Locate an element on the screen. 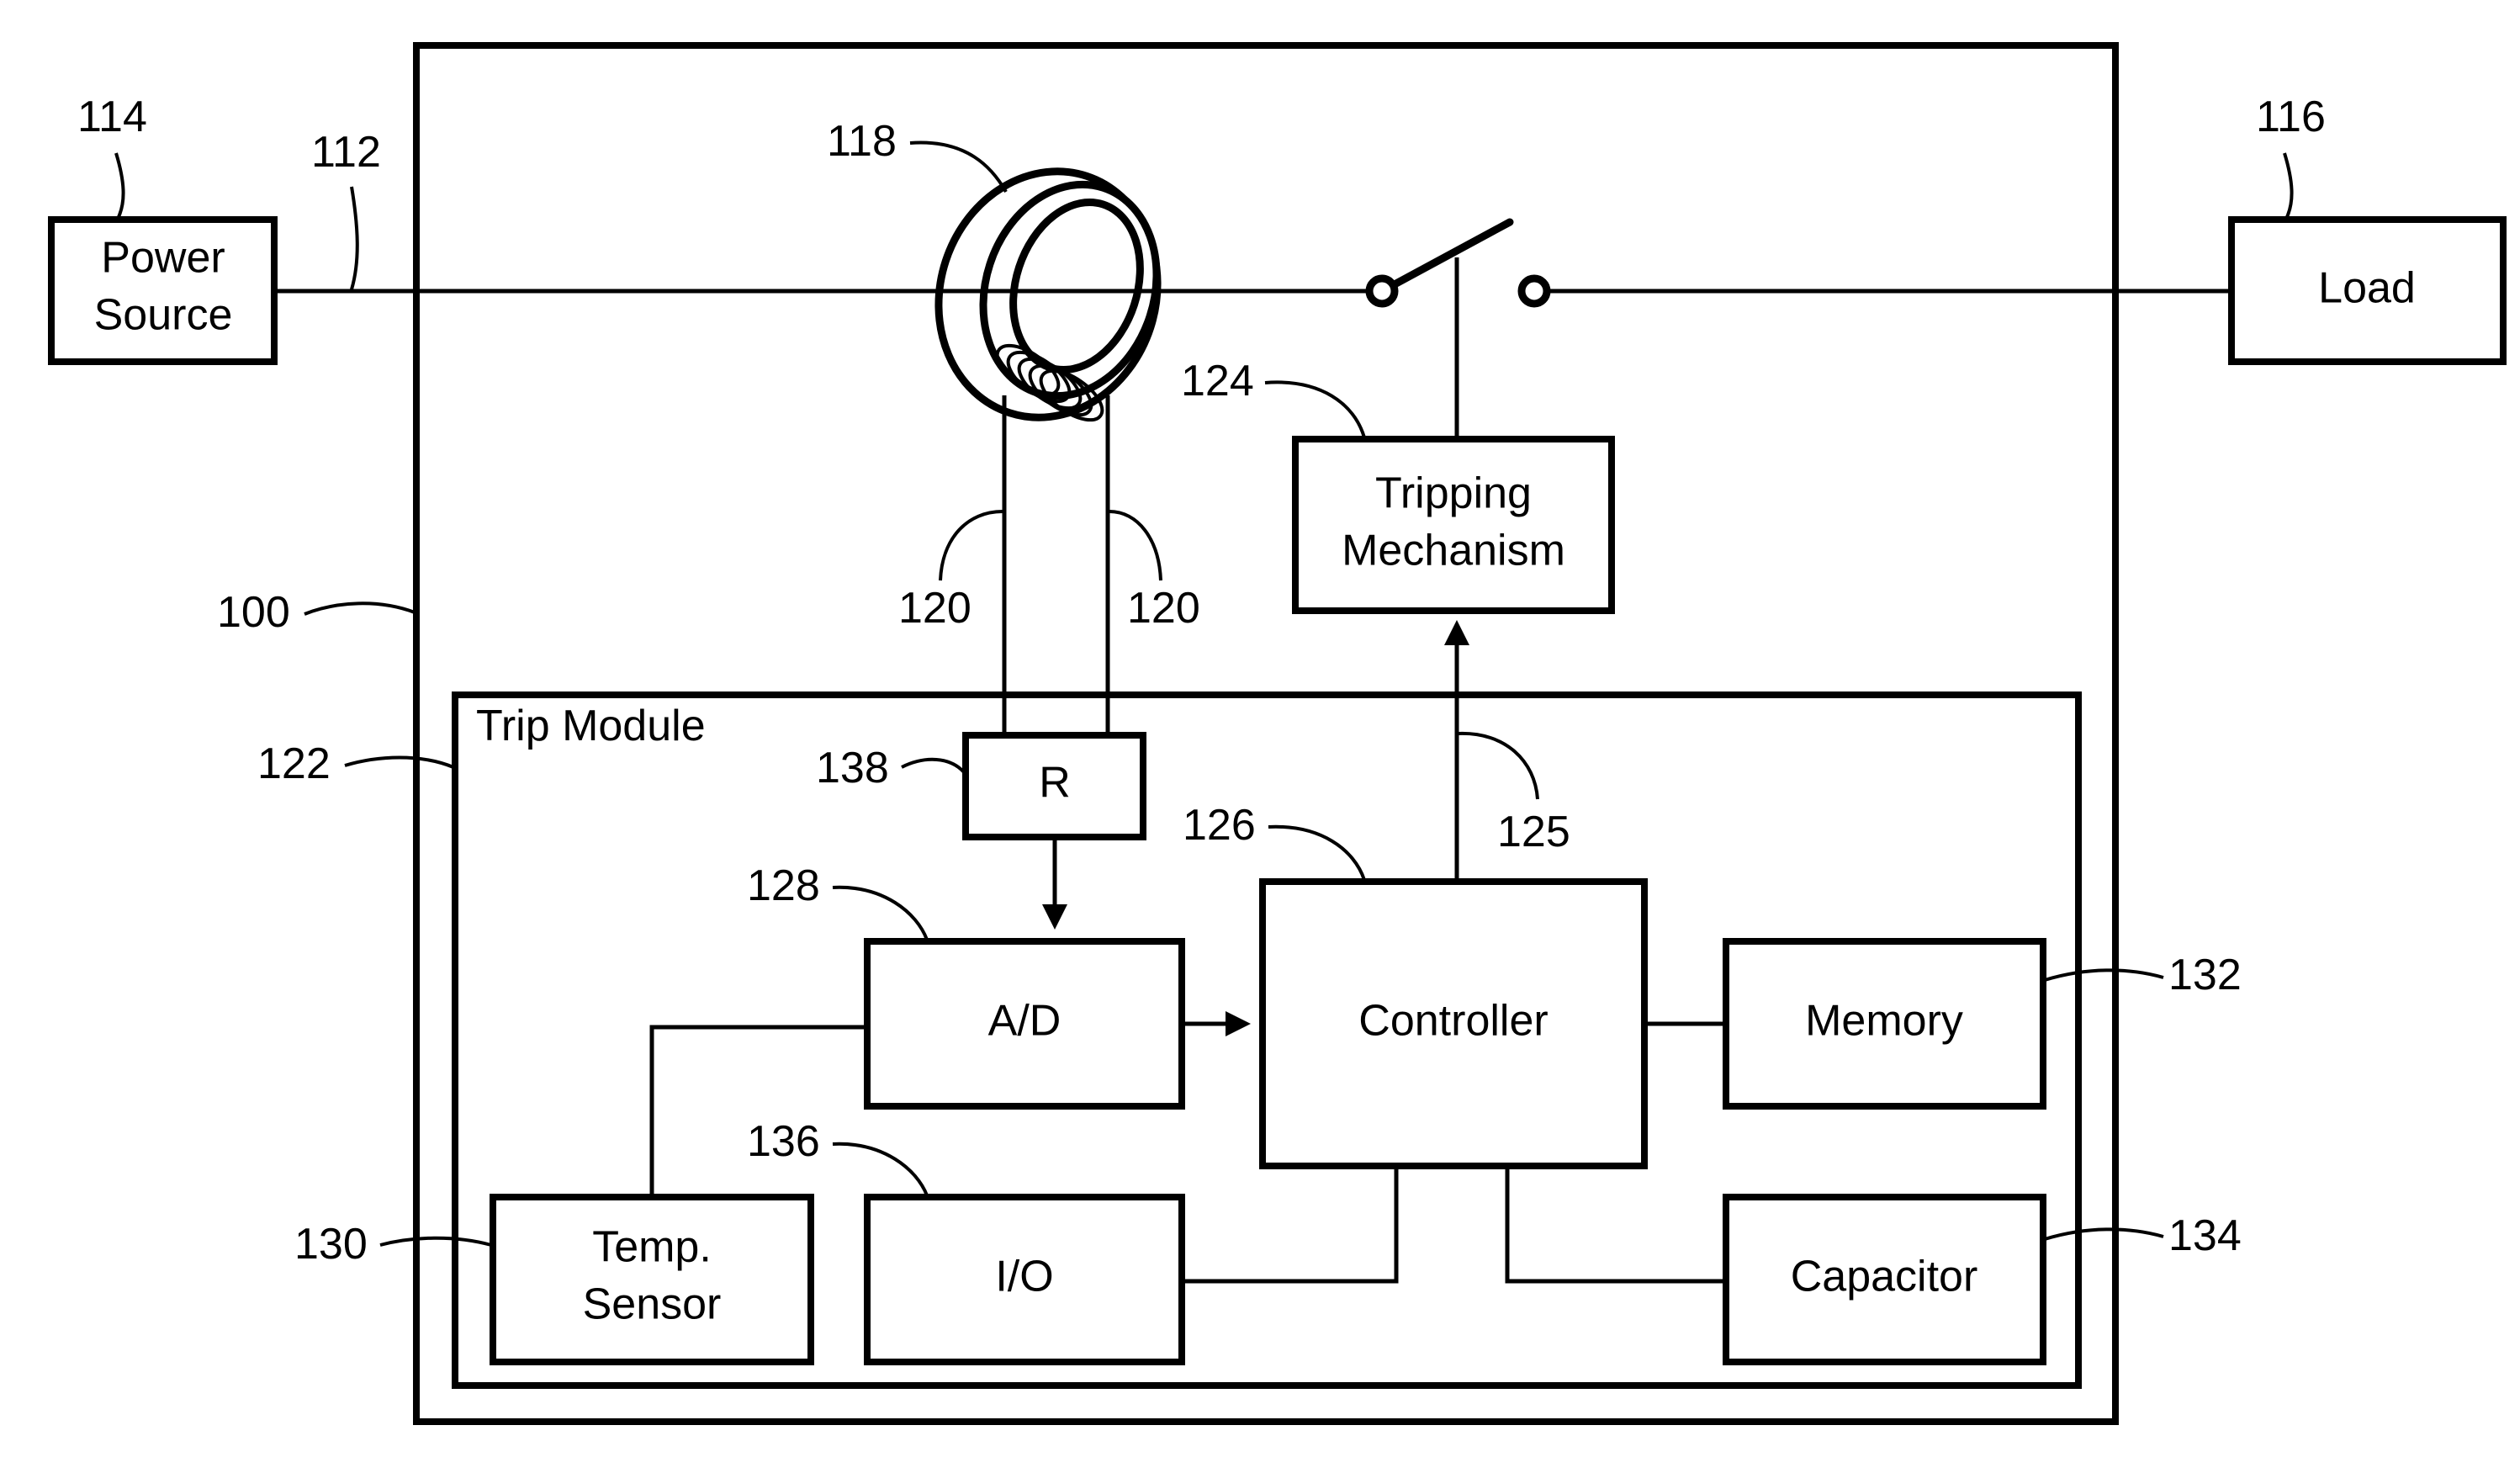  memory-label: Memory is located at coordinates (1884, 1021).